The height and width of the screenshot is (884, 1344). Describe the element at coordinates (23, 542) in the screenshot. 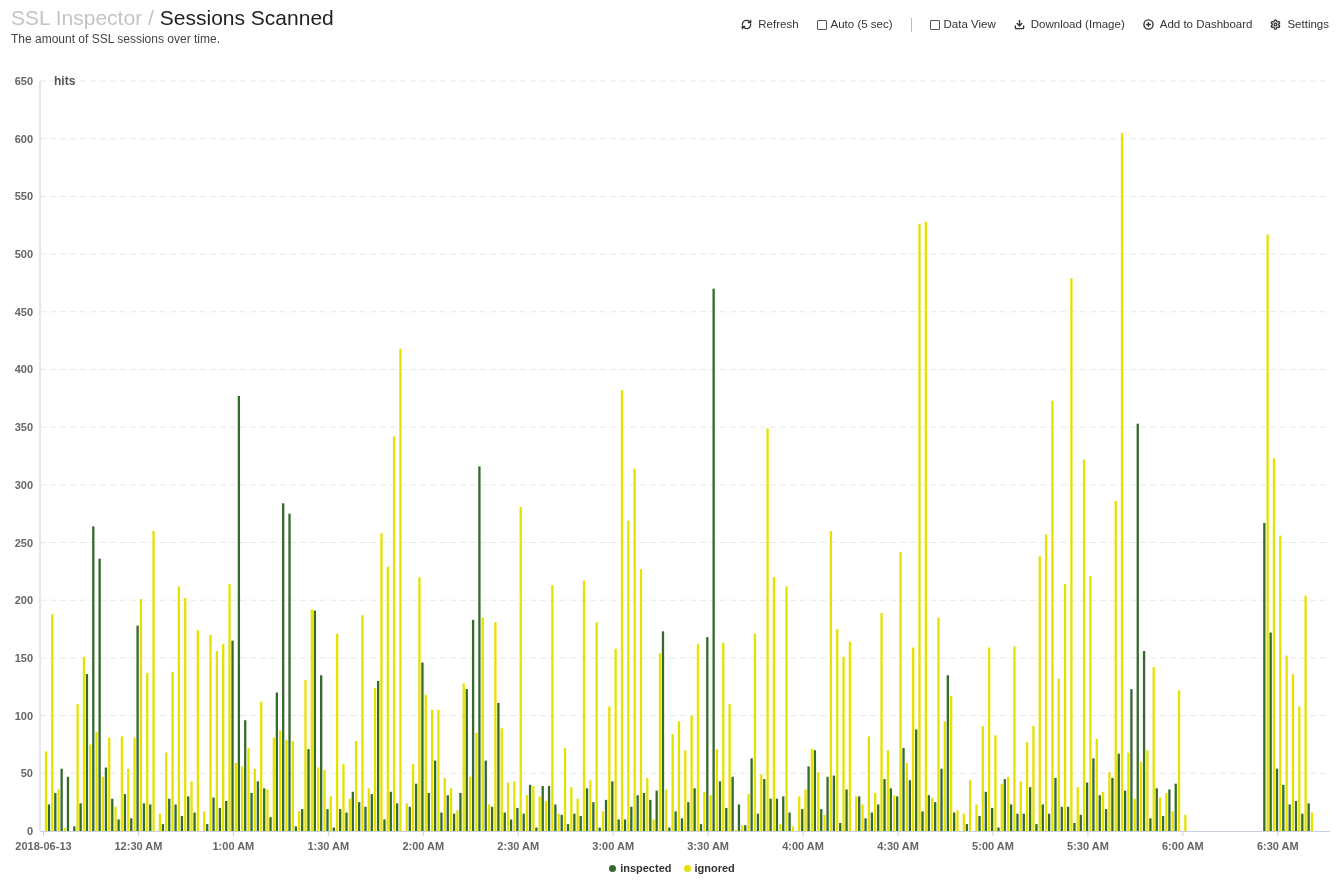

I see `y-axis-label: 250` at that location.